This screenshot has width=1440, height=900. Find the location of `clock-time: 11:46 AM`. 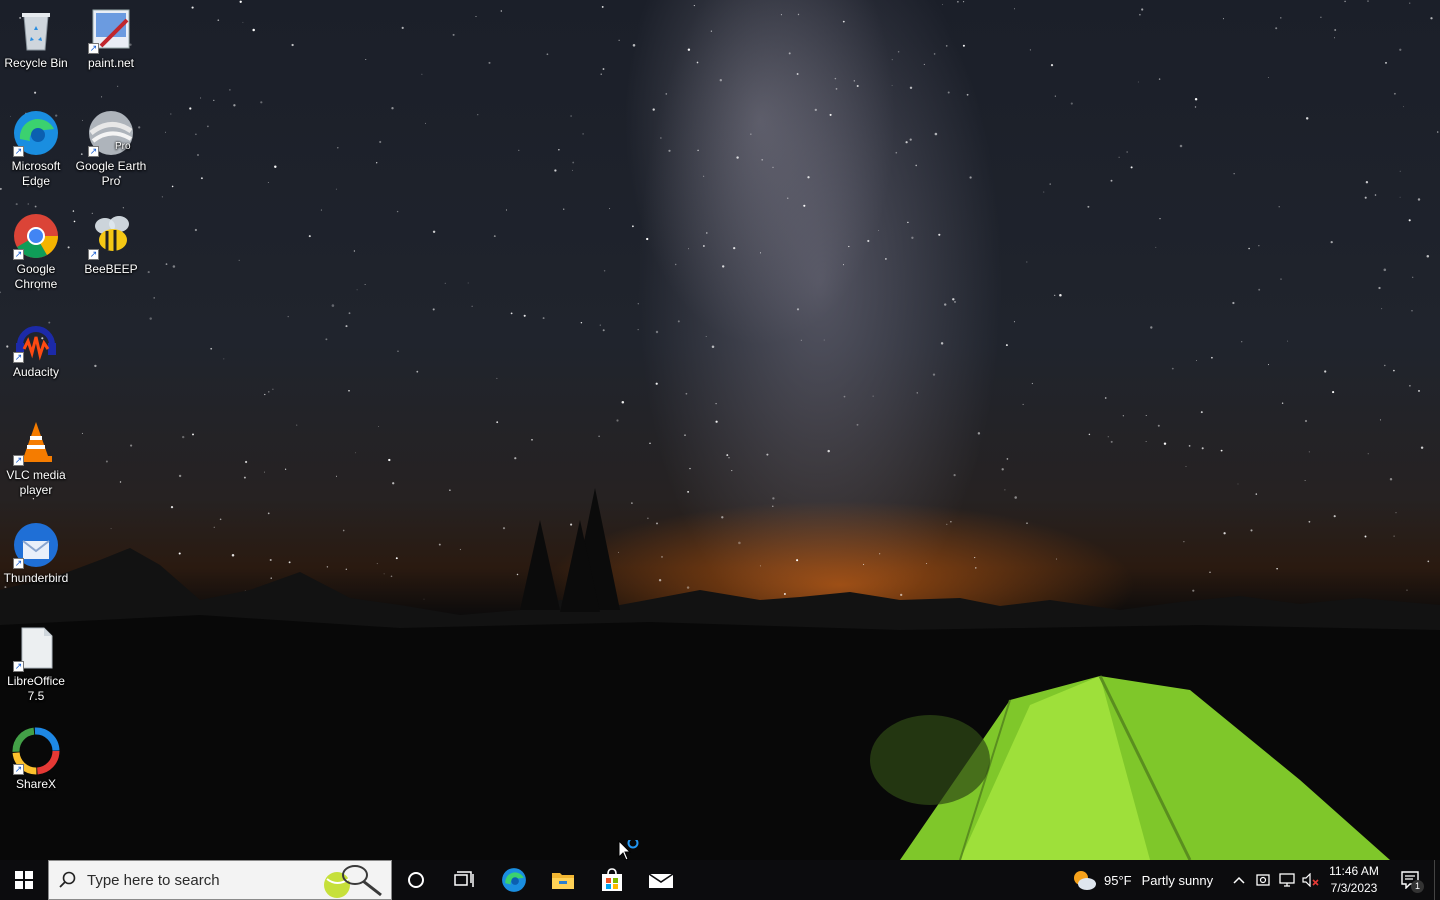

clock-time: 11:46 AM is located at coordinates (1354, 871).